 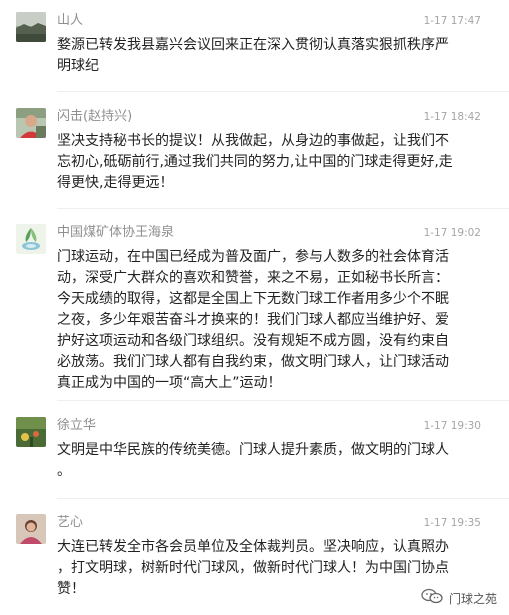 What do you see at coordinates (94, 117) in the screenshot?
I see `commenter-name: 闪击(赵持兴)` at bounding box center [94, 117].